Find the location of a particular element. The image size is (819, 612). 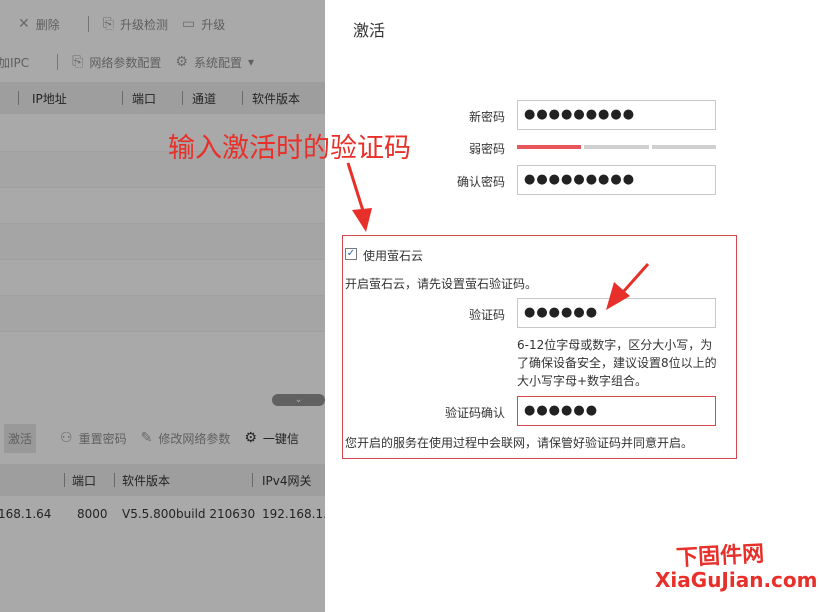

new-password-label: 新密码 is located at coordinates (486, 117).